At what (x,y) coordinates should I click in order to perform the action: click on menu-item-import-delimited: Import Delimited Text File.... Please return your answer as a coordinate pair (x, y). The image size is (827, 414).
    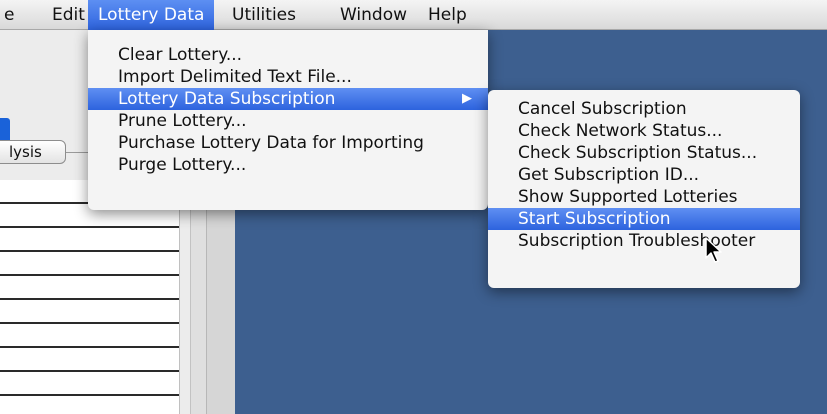
    Looking at the image, I should click on (288, 77).